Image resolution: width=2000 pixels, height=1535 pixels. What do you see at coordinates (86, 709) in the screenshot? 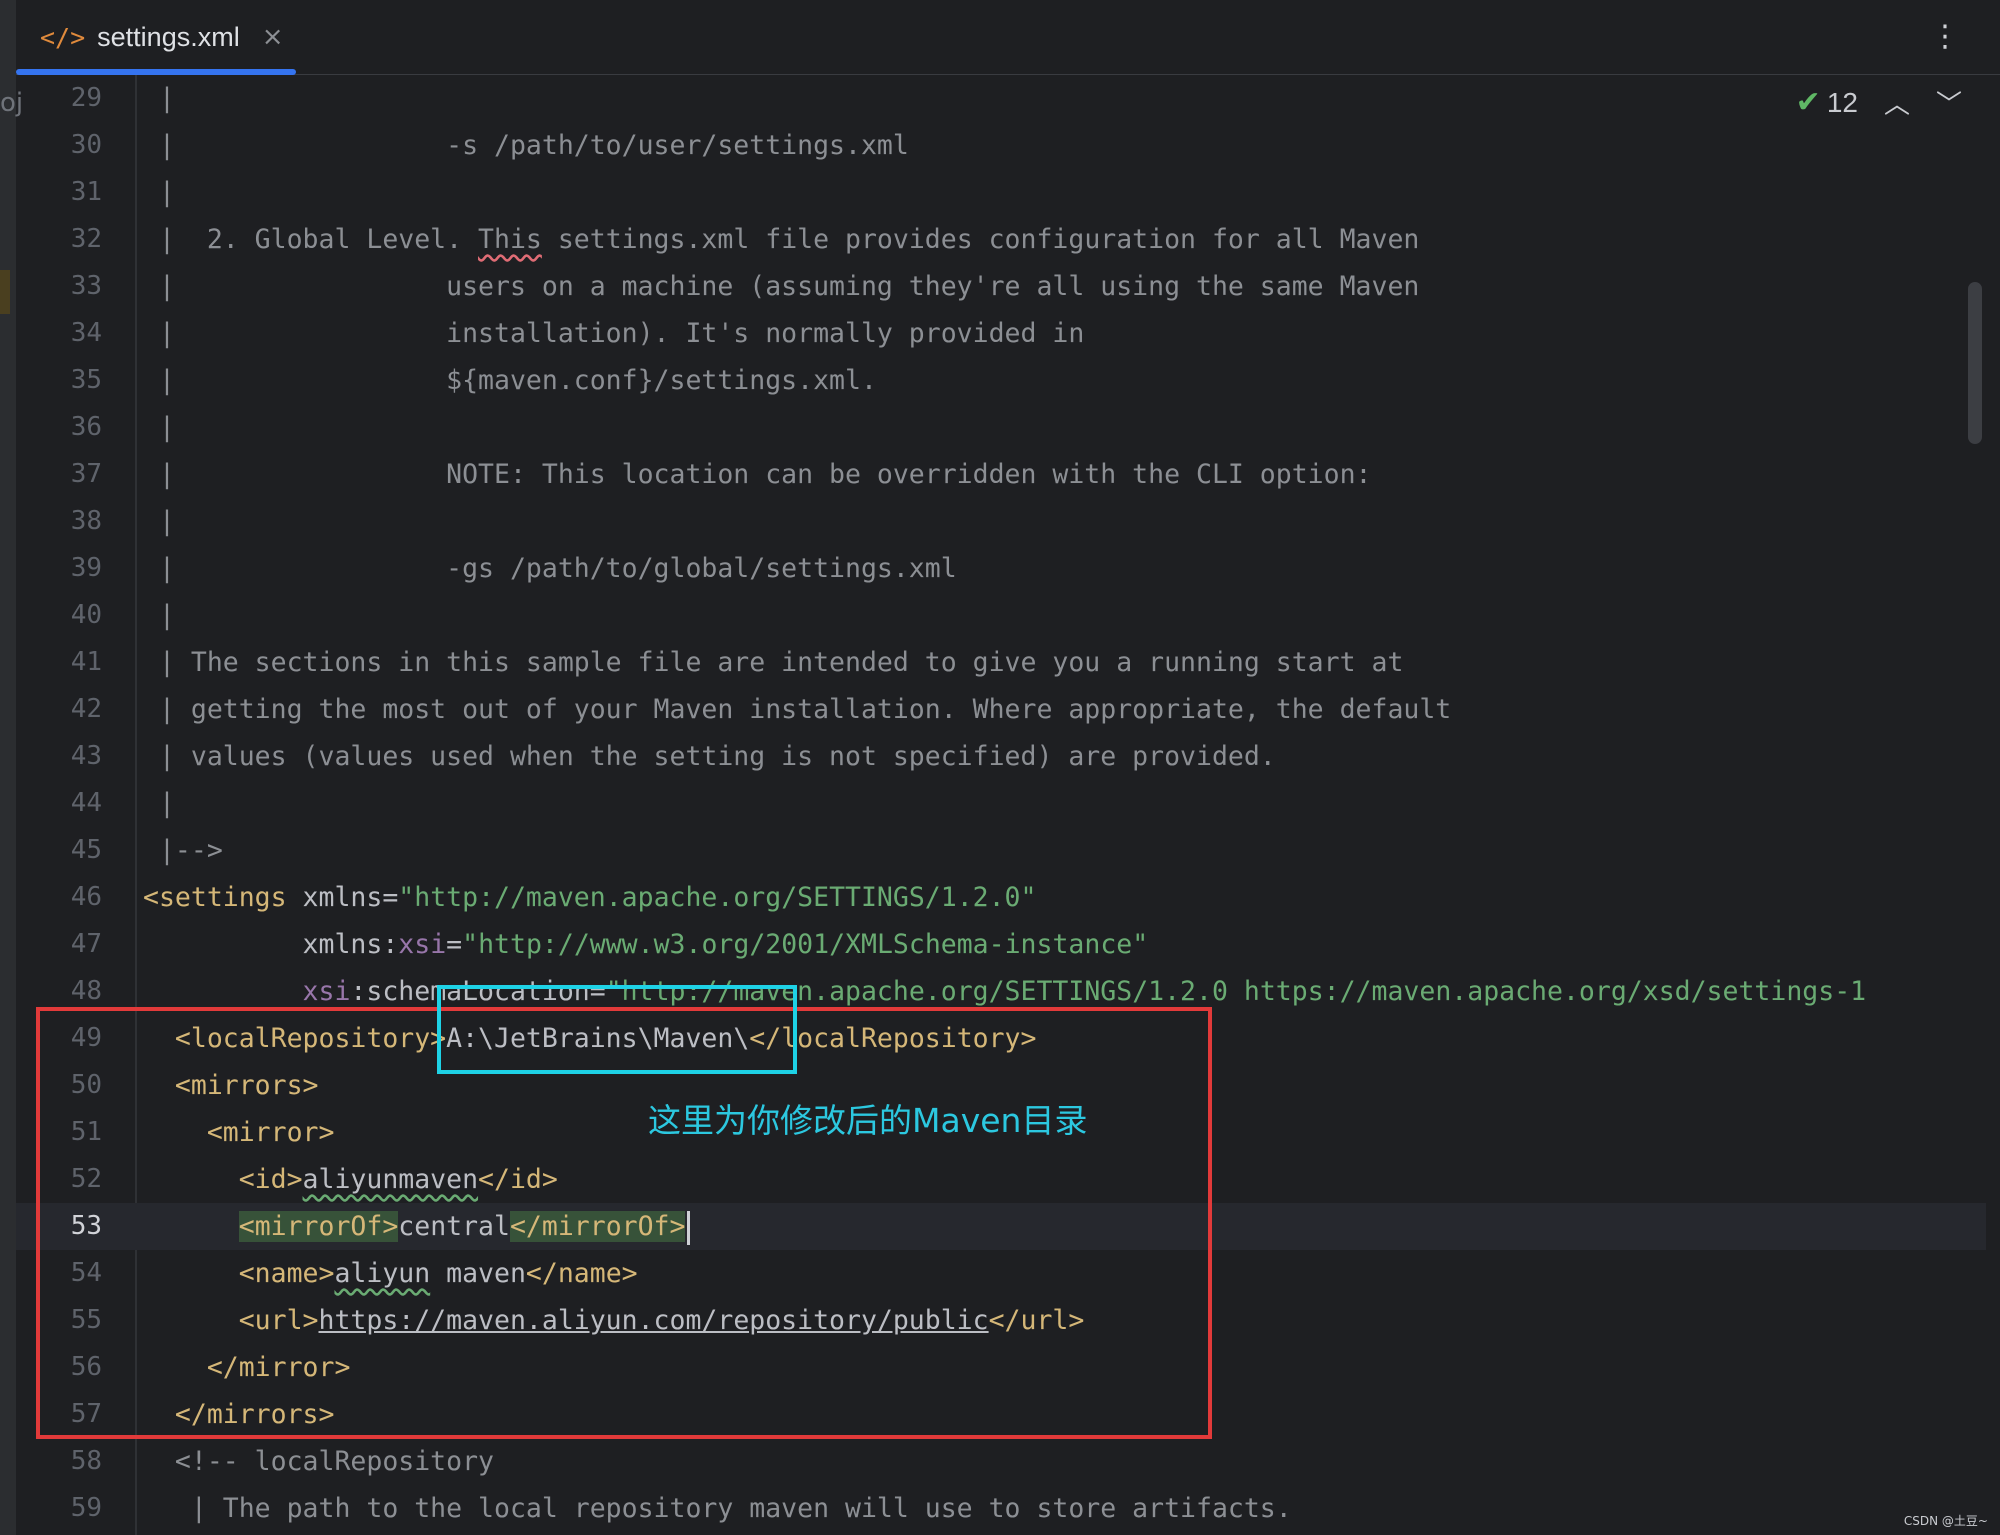
I see `line-number: 42` at bounding box center [86, 709].